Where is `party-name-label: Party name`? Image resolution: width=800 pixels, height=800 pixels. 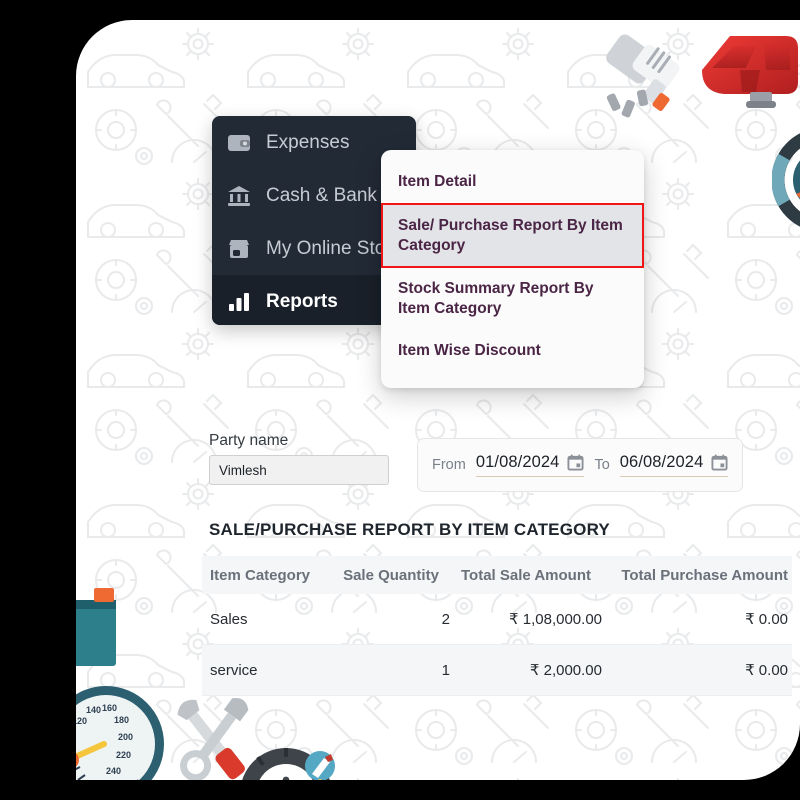
party-name-label: Party name is located at coordinates (249, 440).